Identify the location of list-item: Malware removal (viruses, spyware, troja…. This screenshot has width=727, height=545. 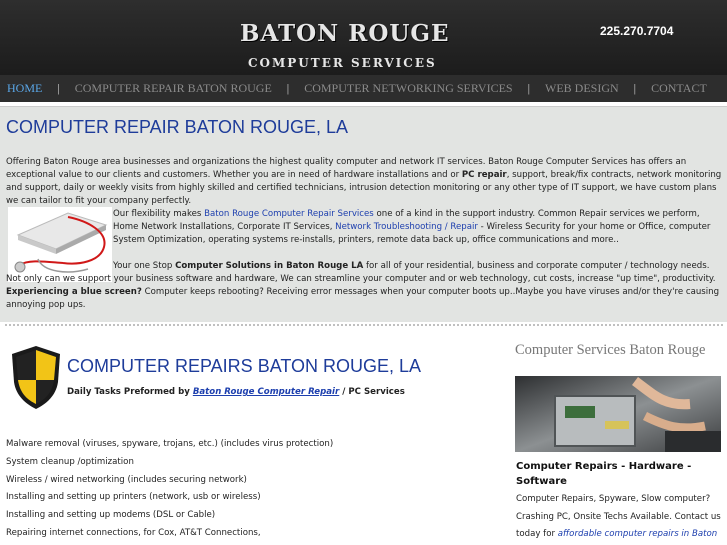
(170, 444).